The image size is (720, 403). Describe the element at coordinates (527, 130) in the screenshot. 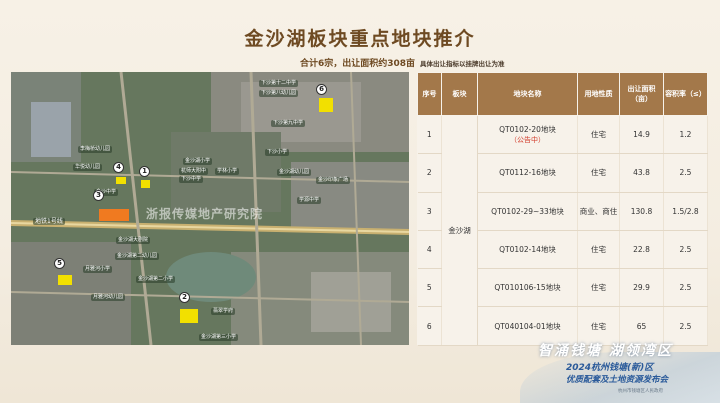

I see `parcel-name: QT0102-20地块` at that location.